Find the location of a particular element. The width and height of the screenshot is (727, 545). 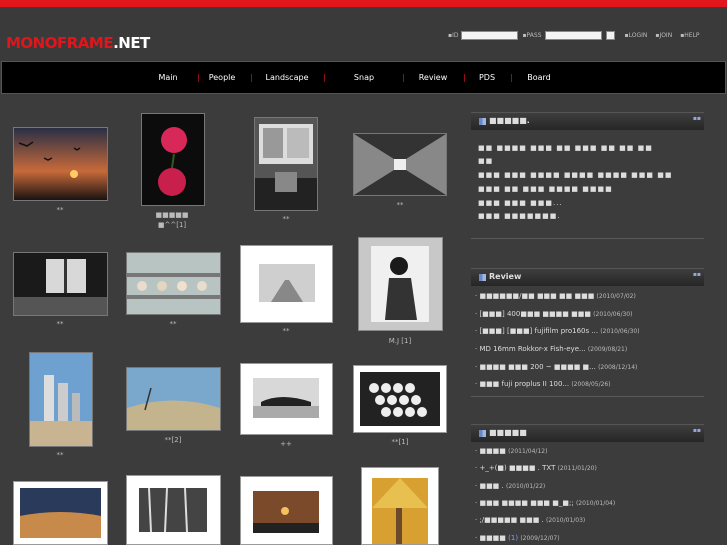

photo-caption: **[1] is located at coordinates (400, 442).